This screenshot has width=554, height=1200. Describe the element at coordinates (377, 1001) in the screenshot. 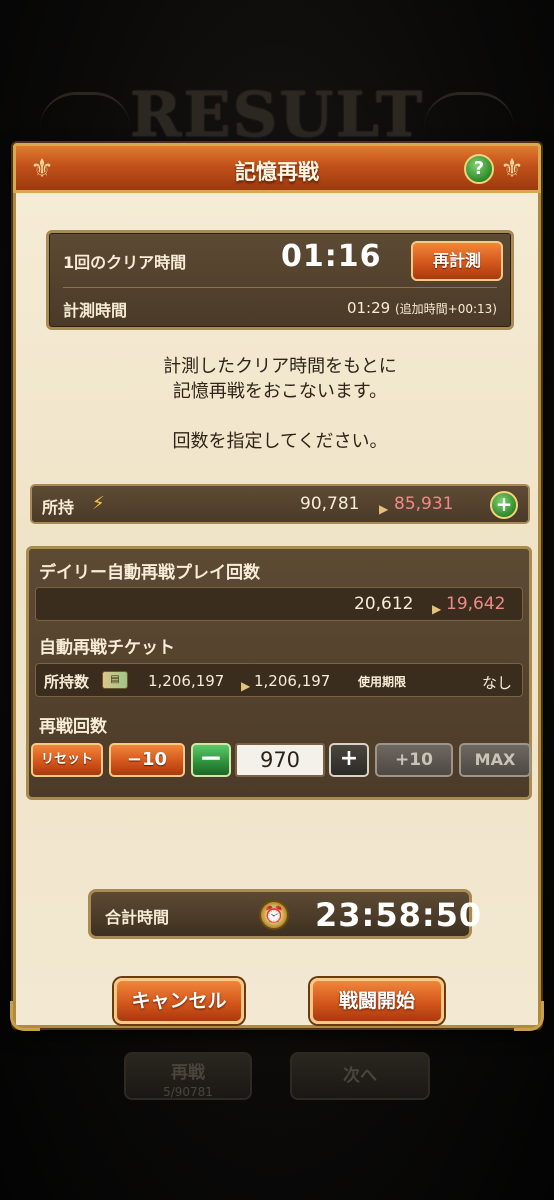

I see `start-battle-button: 戦闘開始` at that location.